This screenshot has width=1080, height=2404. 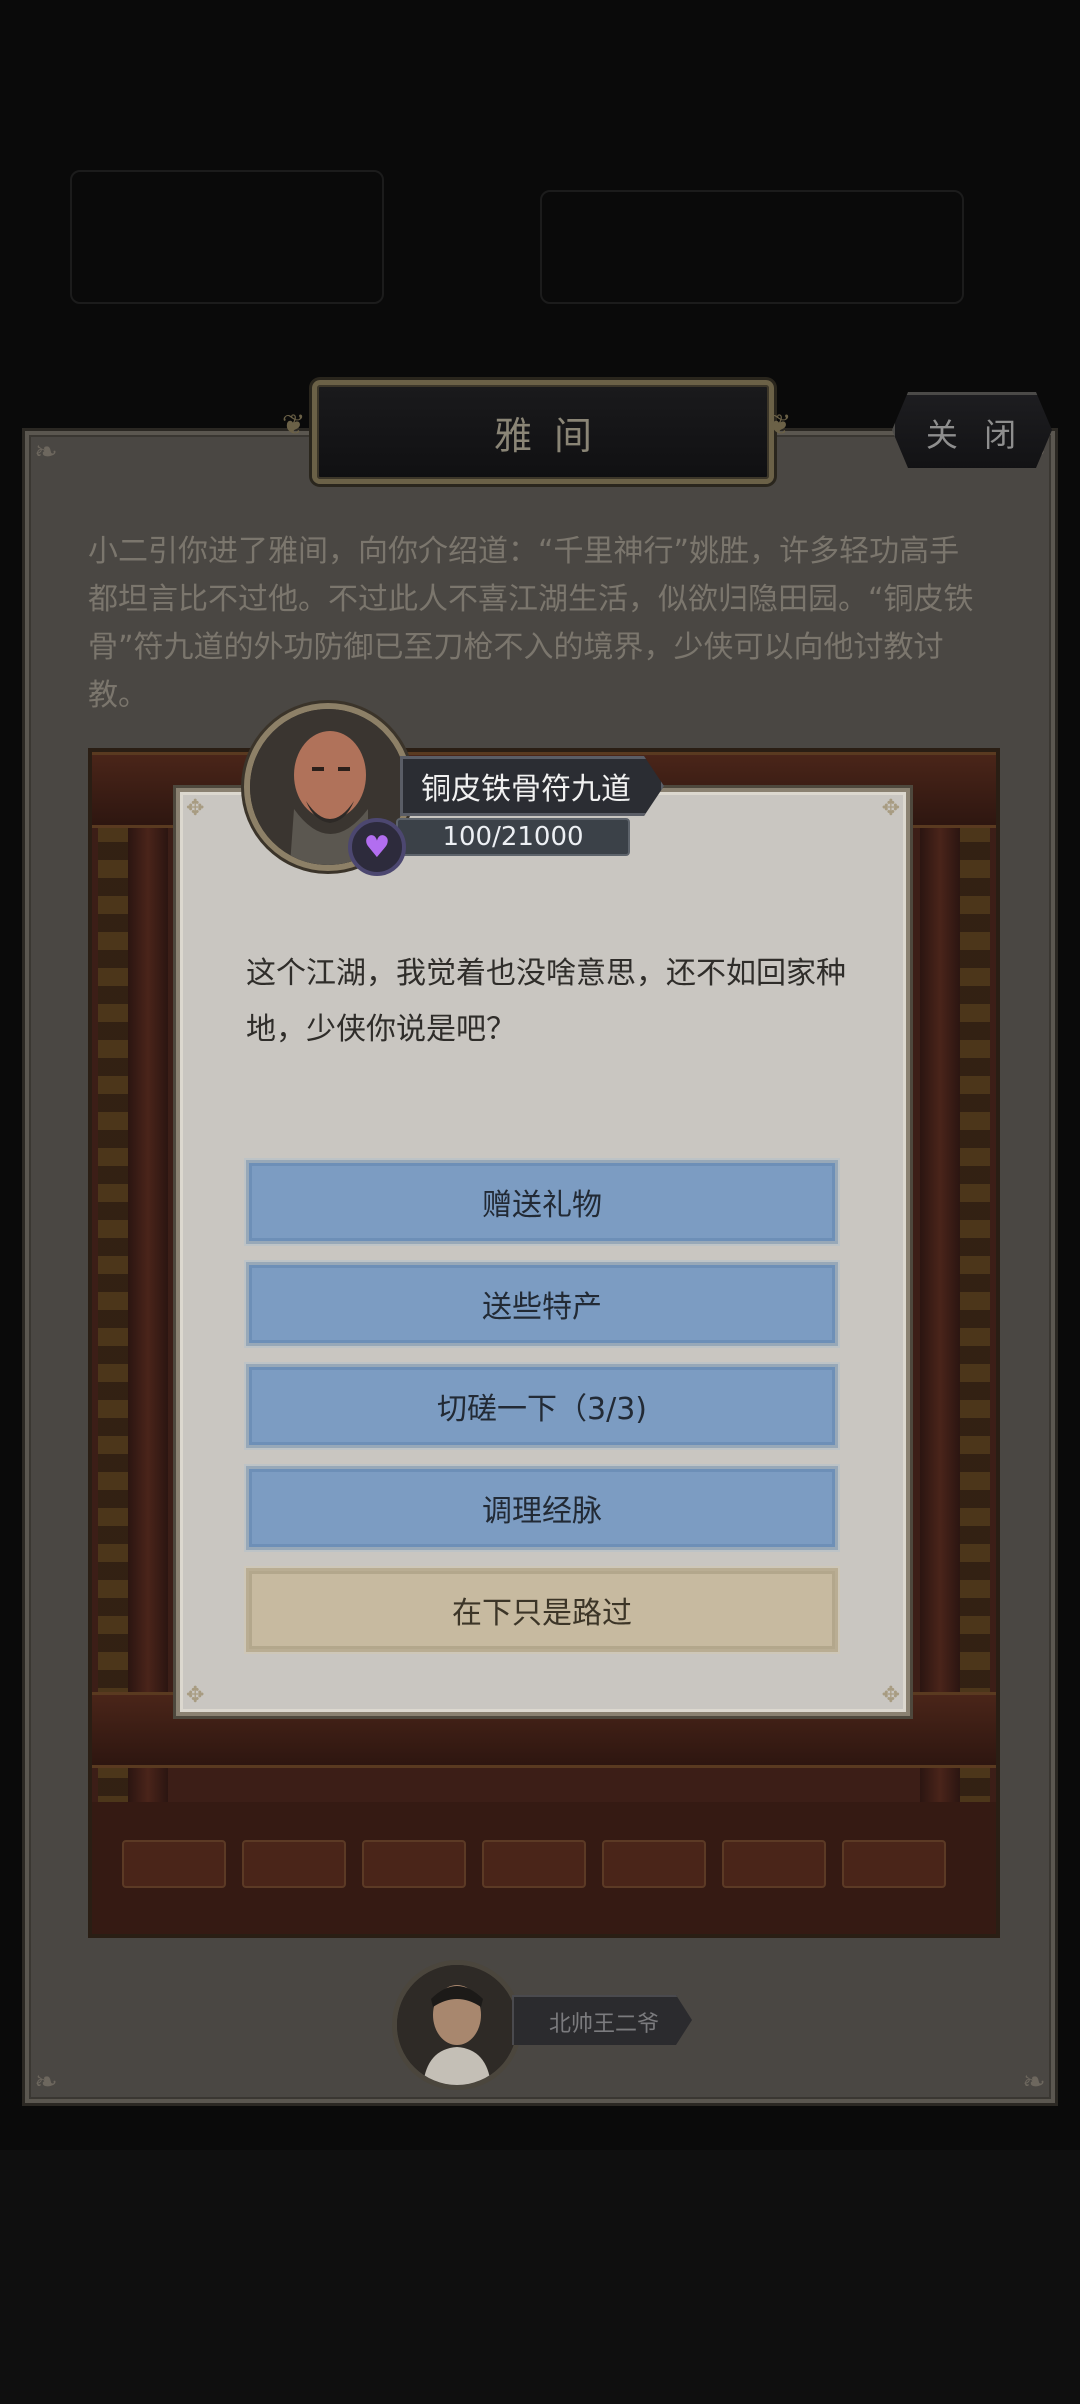 What do you see at coordinates (540, 2277) in the screenshot?
I see `bg-bottom-bar` at bounding box center [540, 2277].